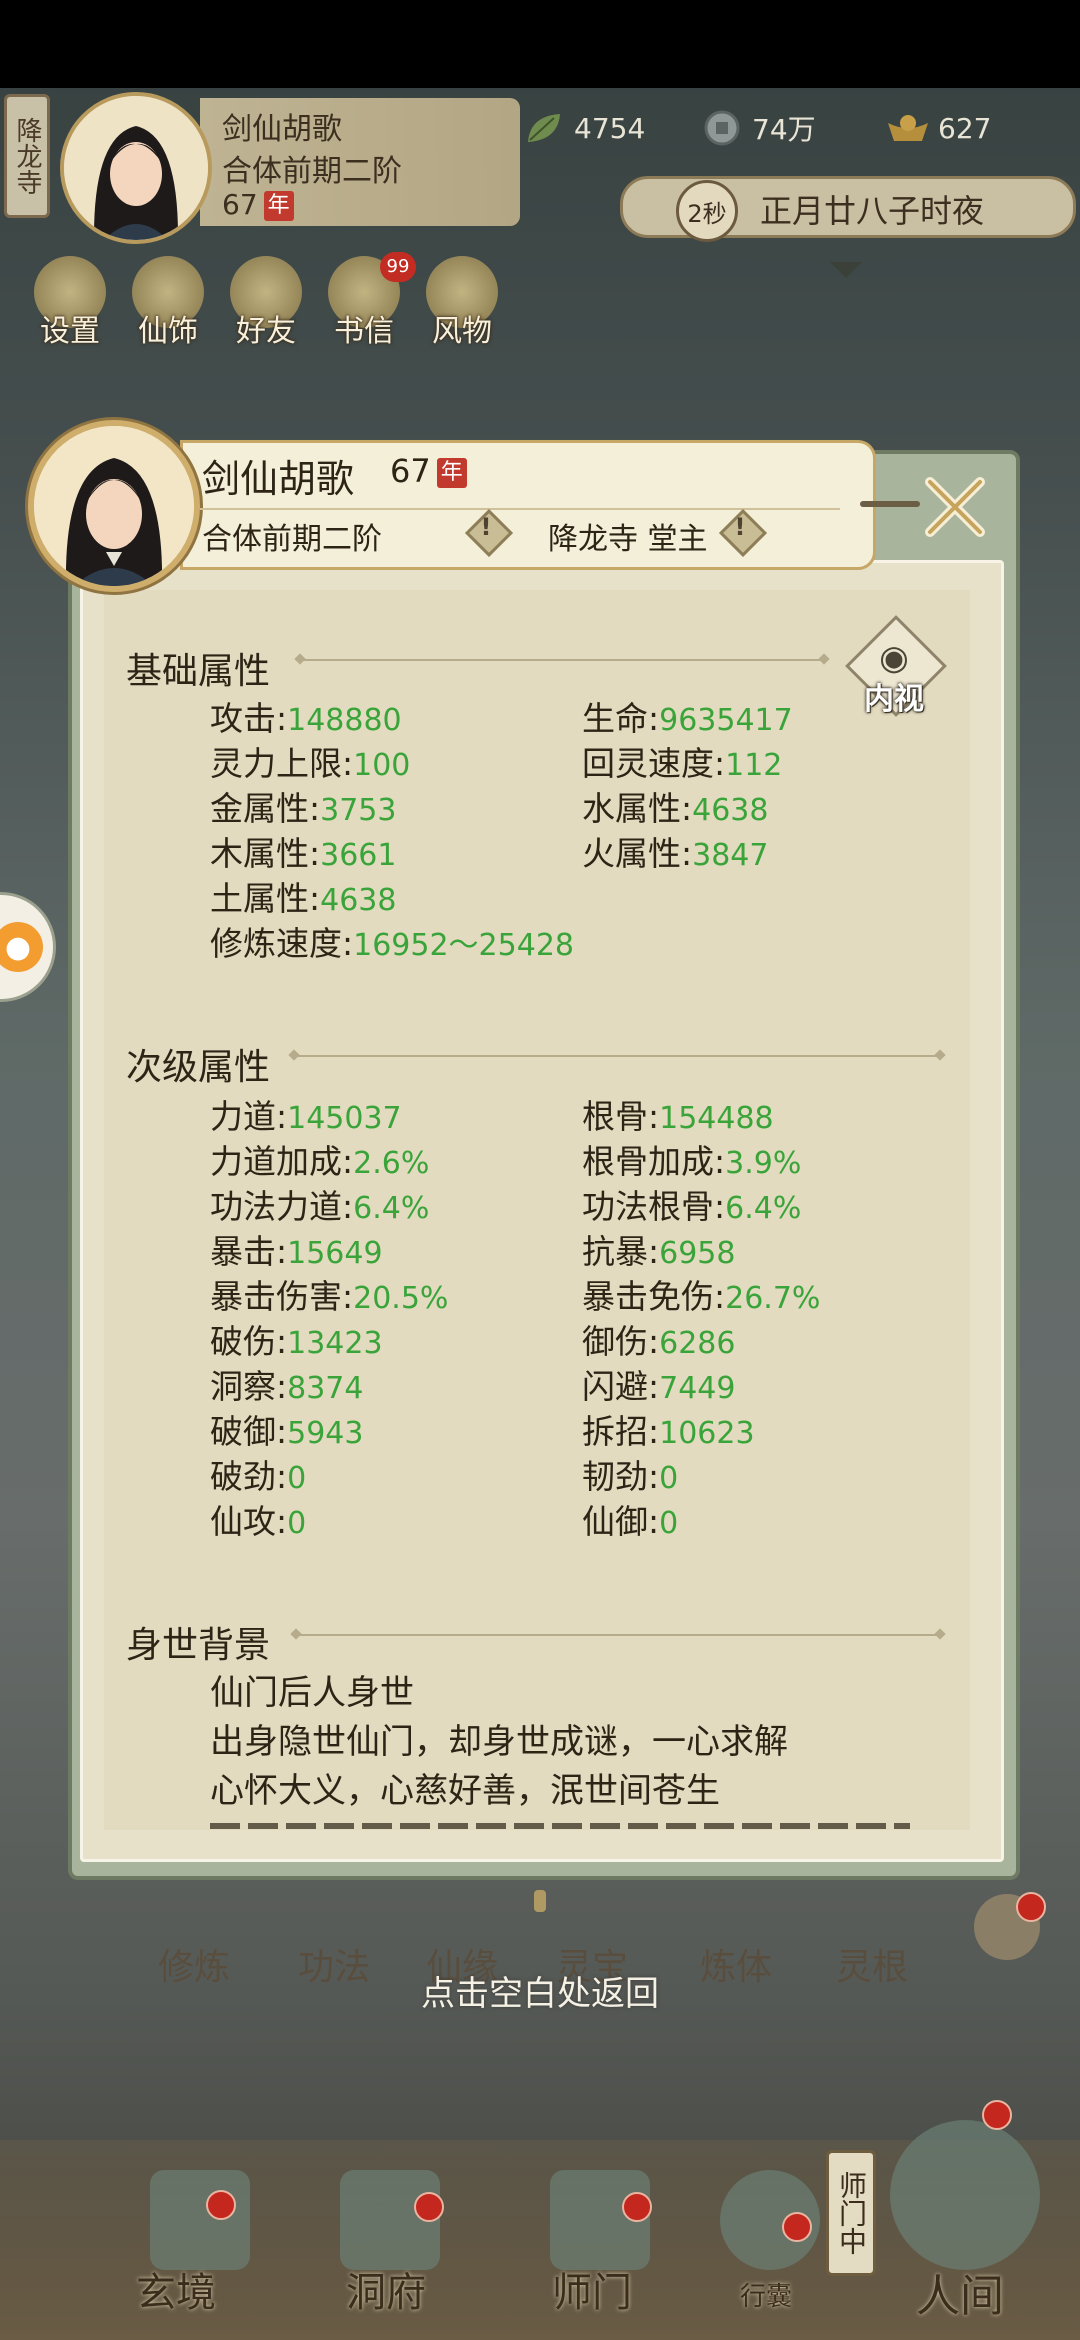  I want to click on secondary-attributes-title: 次级属性, so click(198, 1067).